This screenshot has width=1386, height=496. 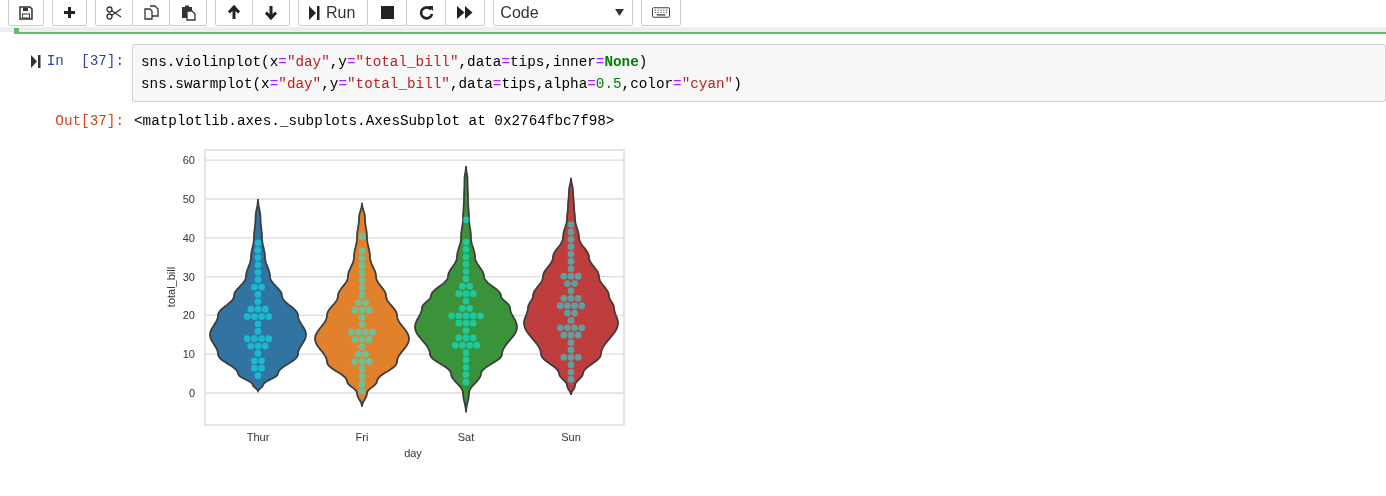 What do you see at coordinates (563, 13) in the screenshot?
I see `cell-type-dropdown: Code` at bounding box center [563, 13].